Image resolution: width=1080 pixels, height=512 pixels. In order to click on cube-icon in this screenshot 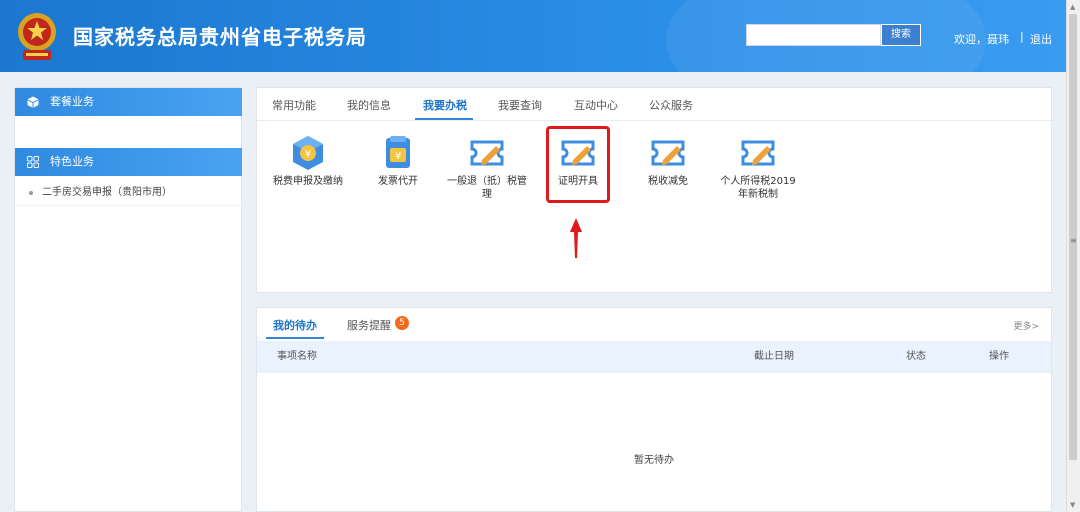, I will do `click(33, 102)`.